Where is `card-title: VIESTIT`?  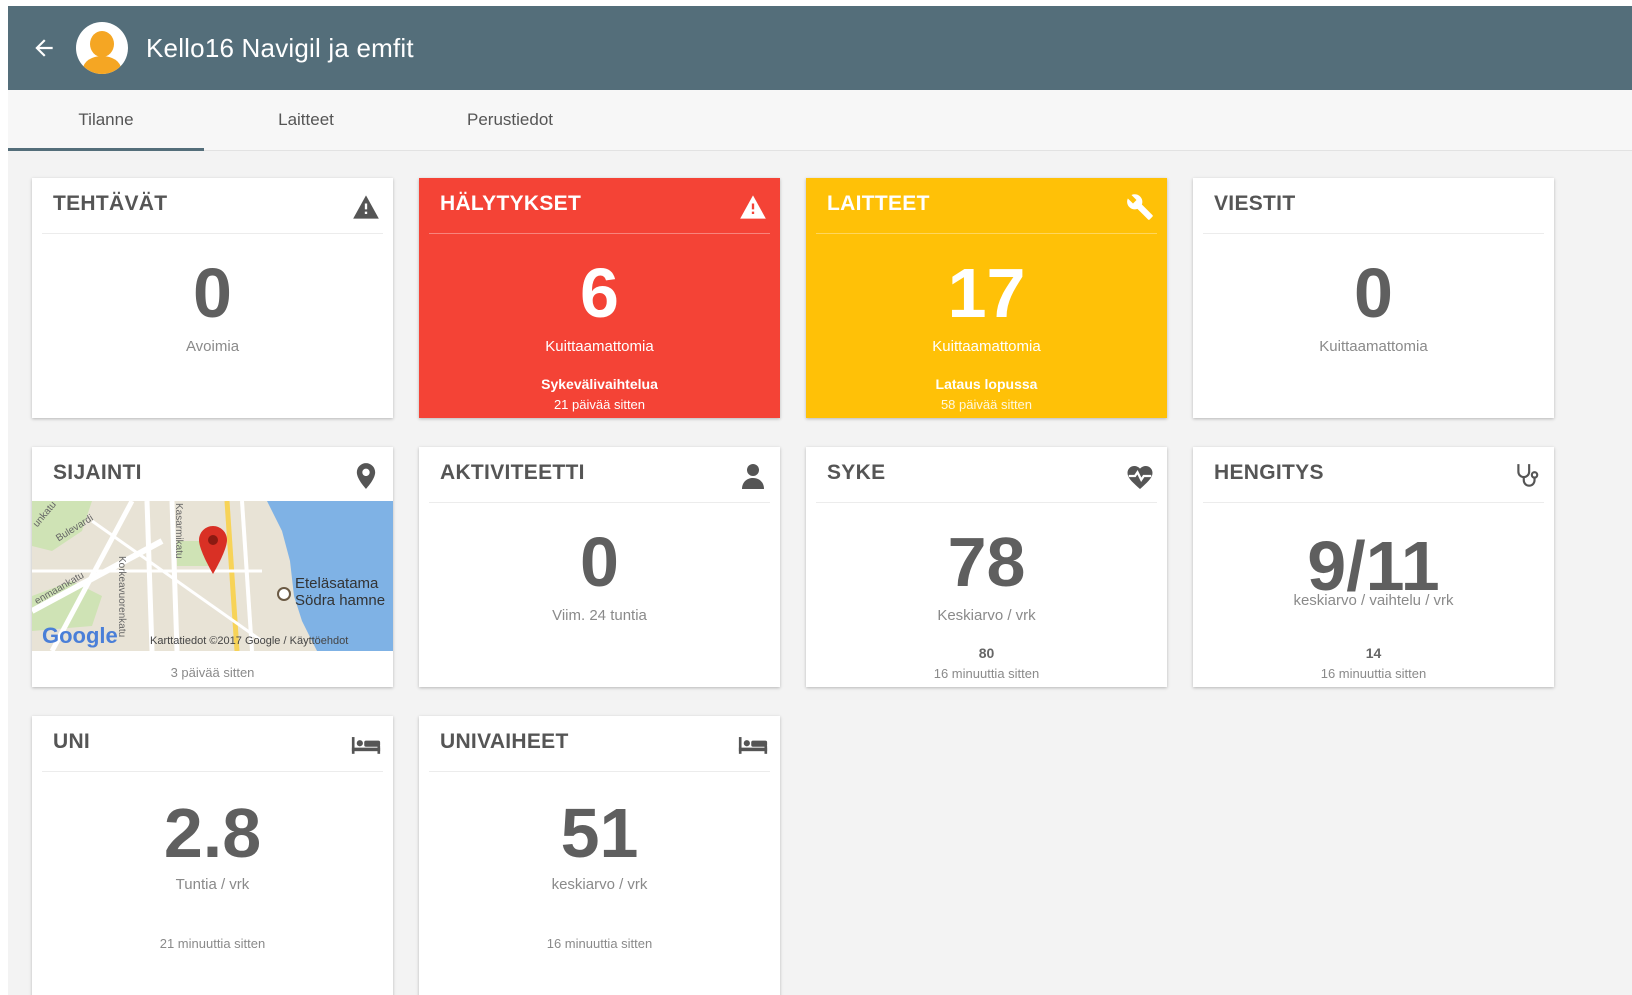
card-title: VIESTIT is located at coordinates (1255, 203).